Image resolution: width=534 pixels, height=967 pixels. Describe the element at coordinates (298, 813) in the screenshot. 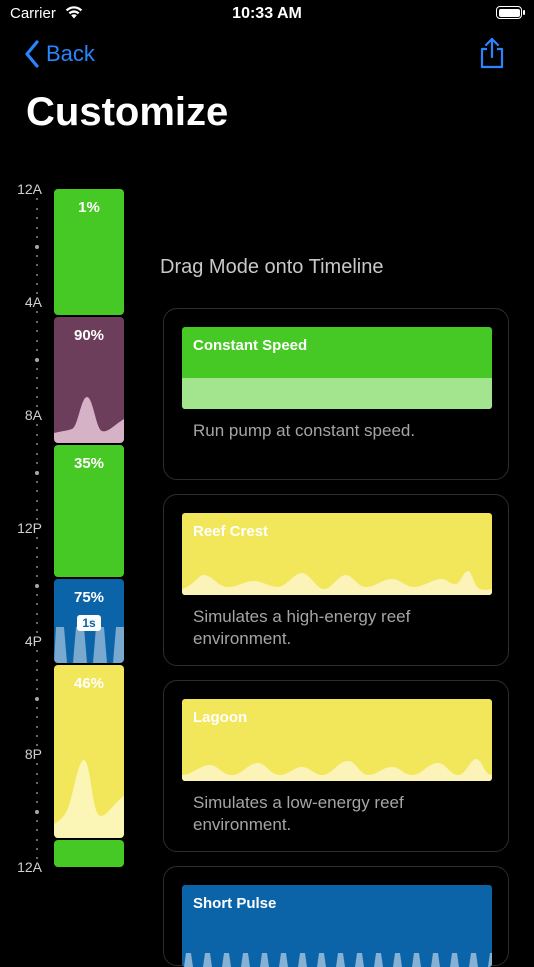

I see `mode-description: Simulates a low-energy reef environment.` at that location.